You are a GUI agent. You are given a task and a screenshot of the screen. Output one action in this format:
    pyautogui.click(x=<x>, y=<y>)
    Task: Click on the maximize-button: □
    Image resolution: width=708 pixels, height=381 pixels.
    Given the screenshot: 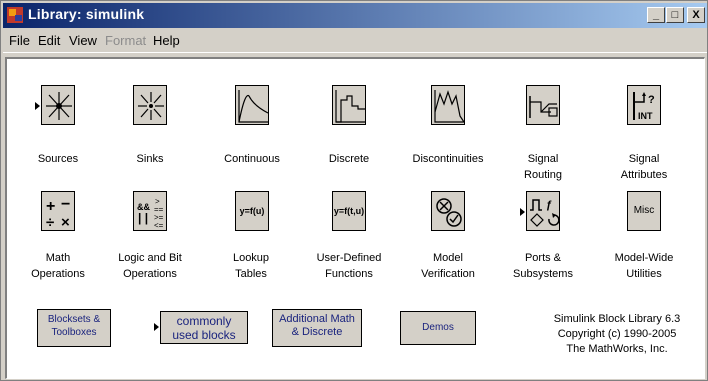 What is the action you would take?
    pyautogui.click(x=675, y=15)
    